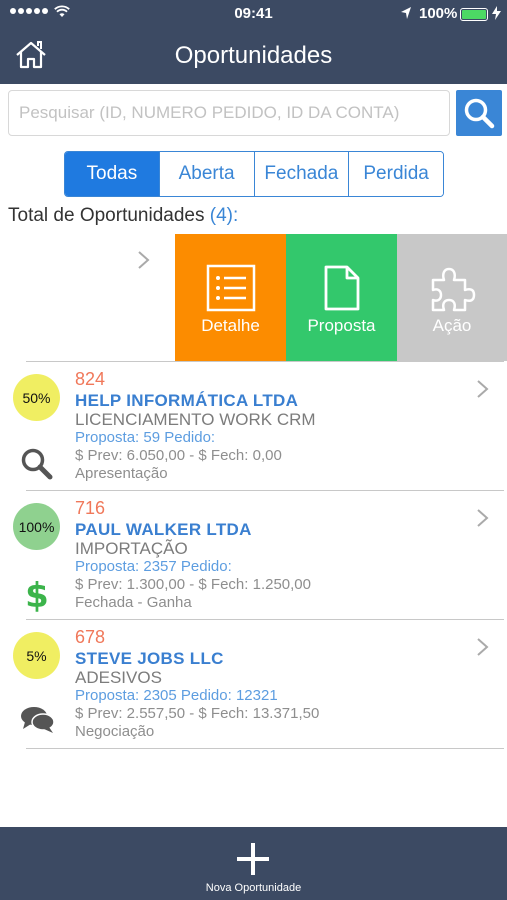  Describe the element at coordinates (453, 289) in the screenshot. I see `puzzle-icon` at that location.